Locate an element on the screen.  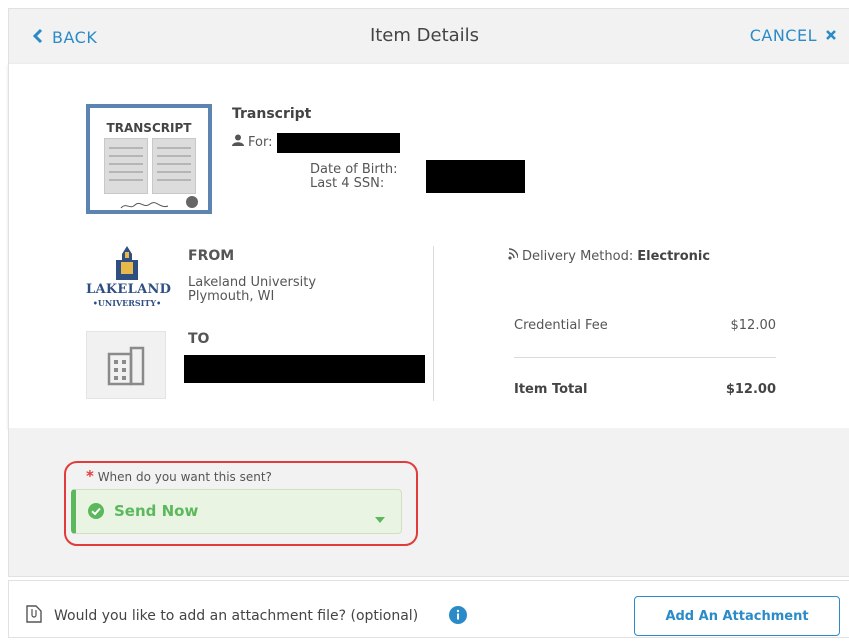
check-circle-icon is located at coordinates (96, 513).